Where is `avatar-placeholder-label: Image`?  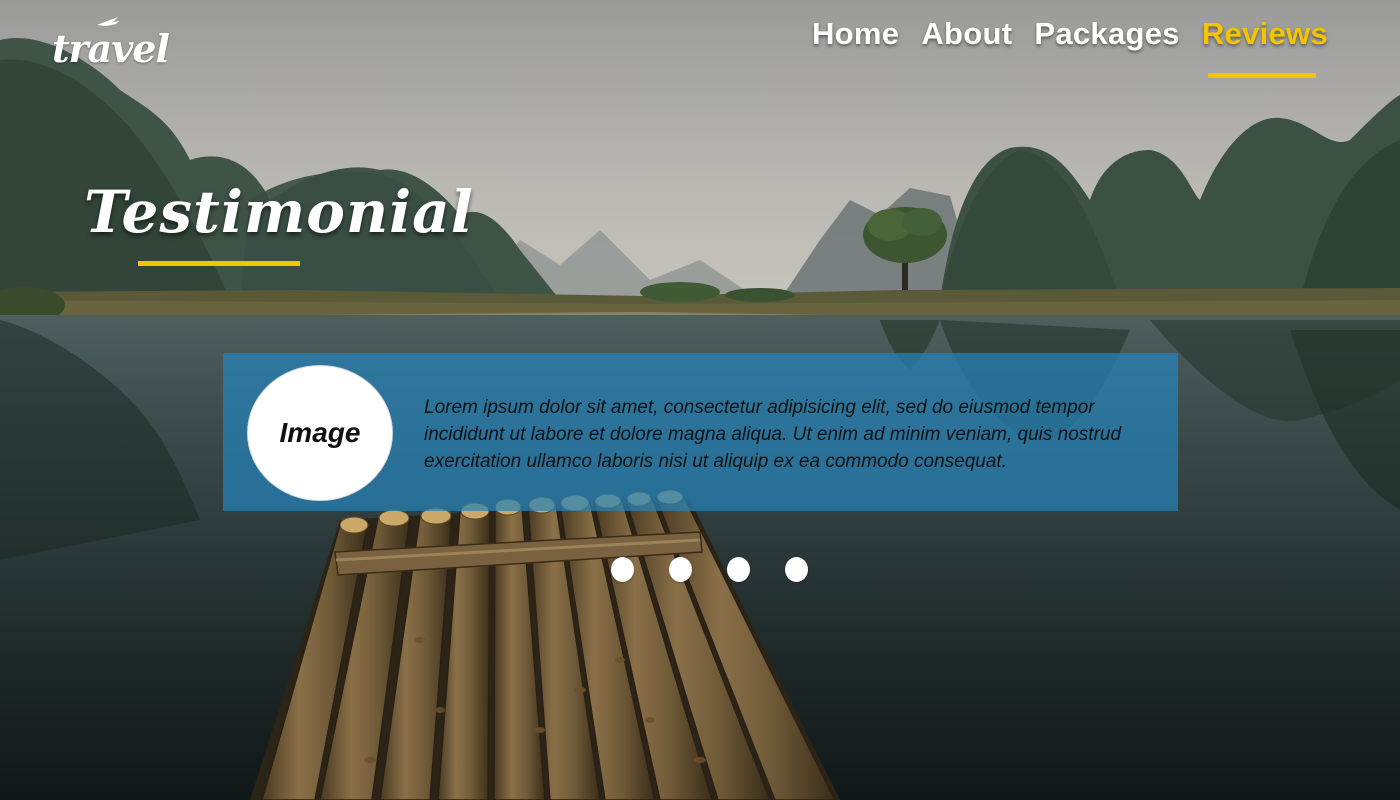
avatar-placeholder-label: Image is located at coordinates (320, 432).